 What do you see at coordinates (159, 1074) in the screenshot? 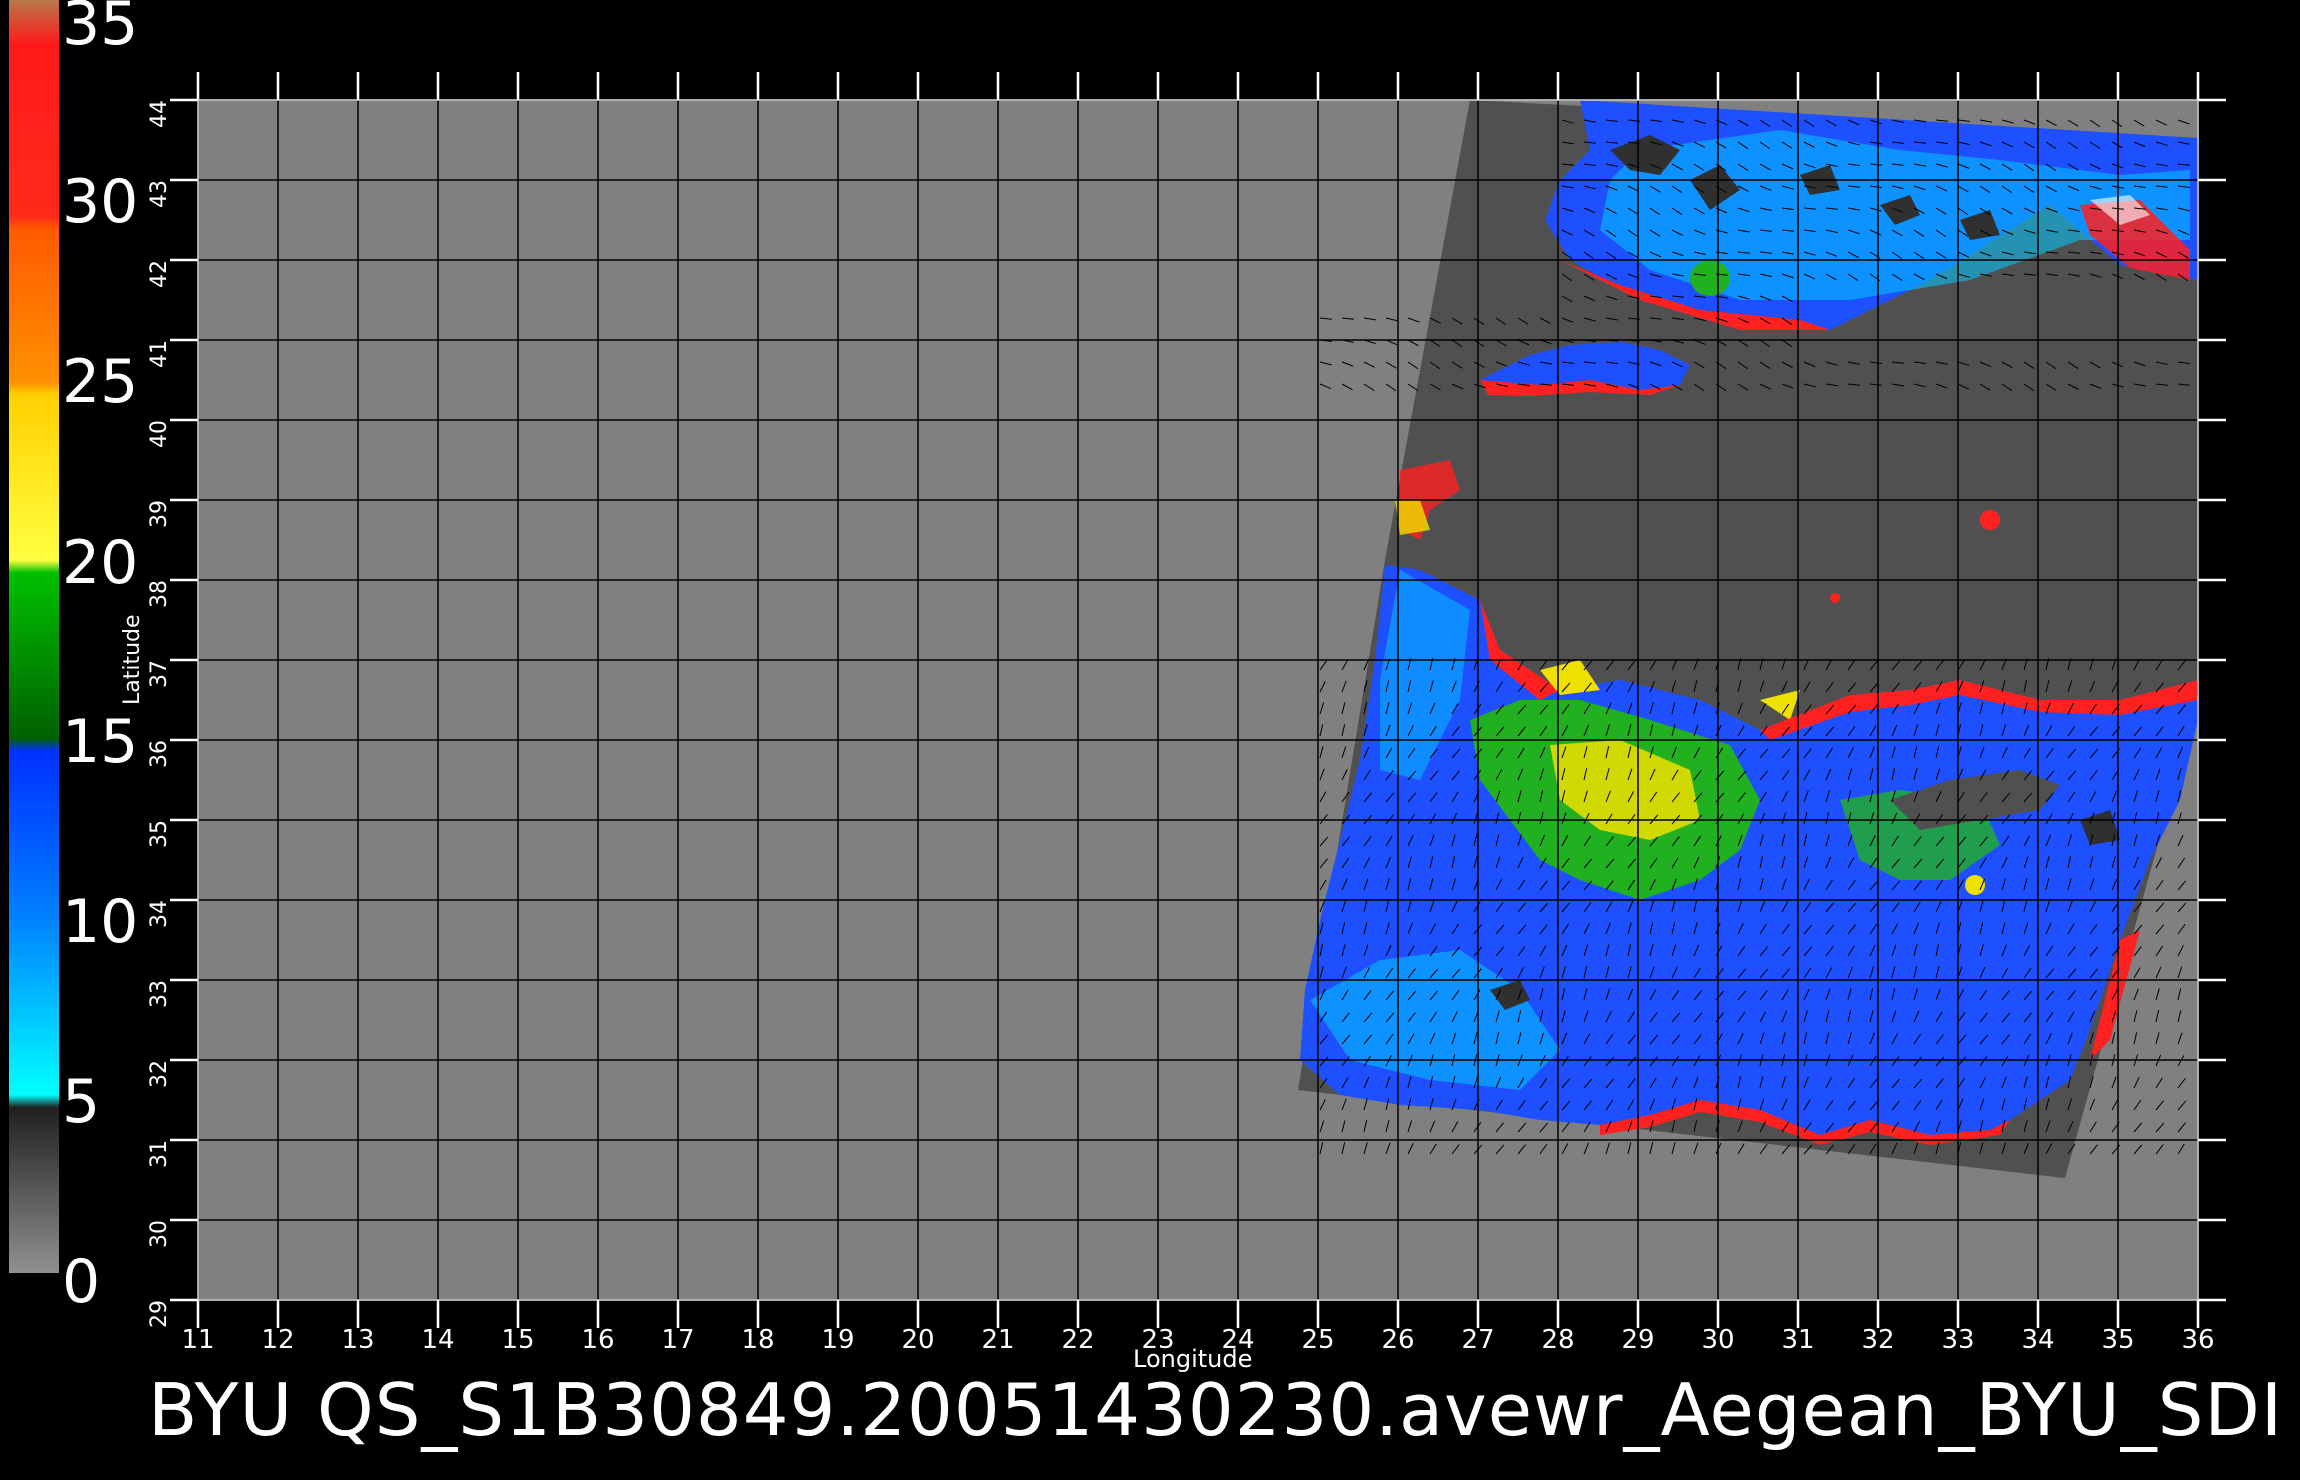
I see `y-tick-label: 32` at bounding box center [159, 1074].